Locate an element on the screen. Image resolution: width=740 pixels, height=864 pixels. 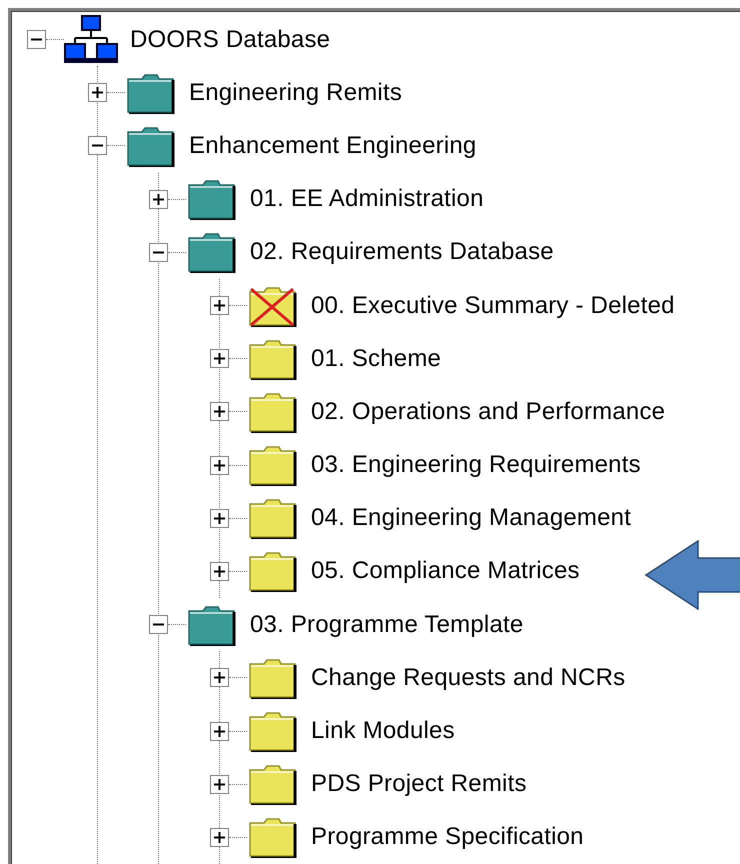
tree-item-label: 00. Executive Summary - Deleted is located at coordinates (493, 306).